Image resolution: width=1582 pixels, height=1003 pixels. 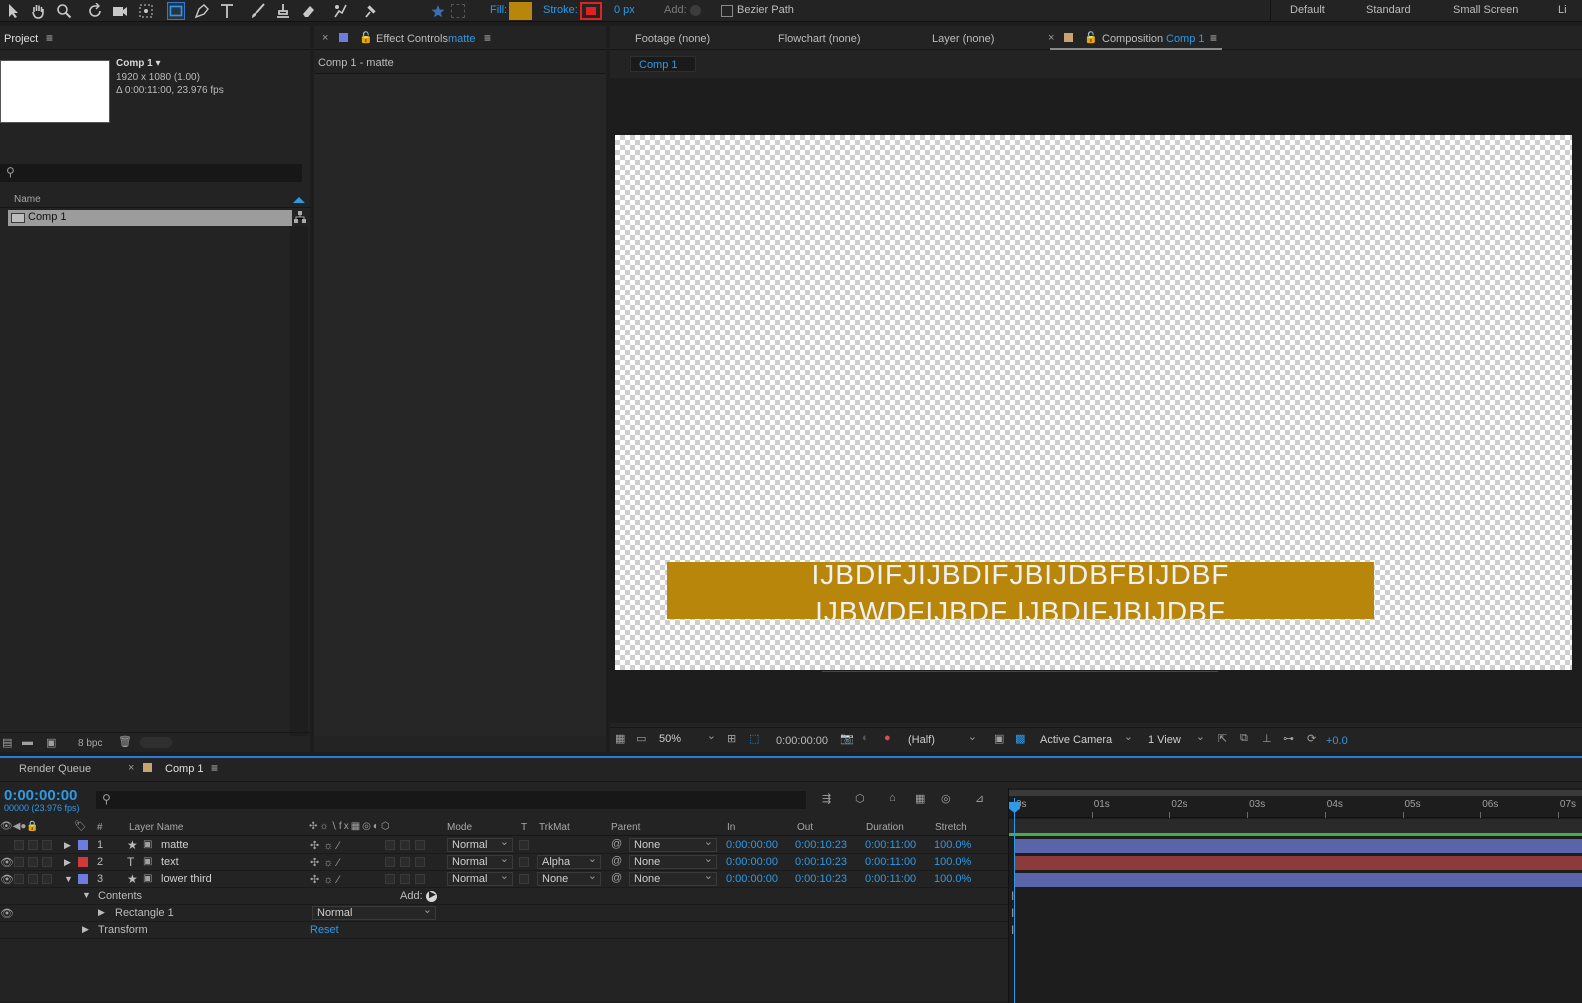 What do you see at coordinates (1132, 39) in the screenshot?
I see `composition-tab-label: Composition` at bounding box center [1132, 39].